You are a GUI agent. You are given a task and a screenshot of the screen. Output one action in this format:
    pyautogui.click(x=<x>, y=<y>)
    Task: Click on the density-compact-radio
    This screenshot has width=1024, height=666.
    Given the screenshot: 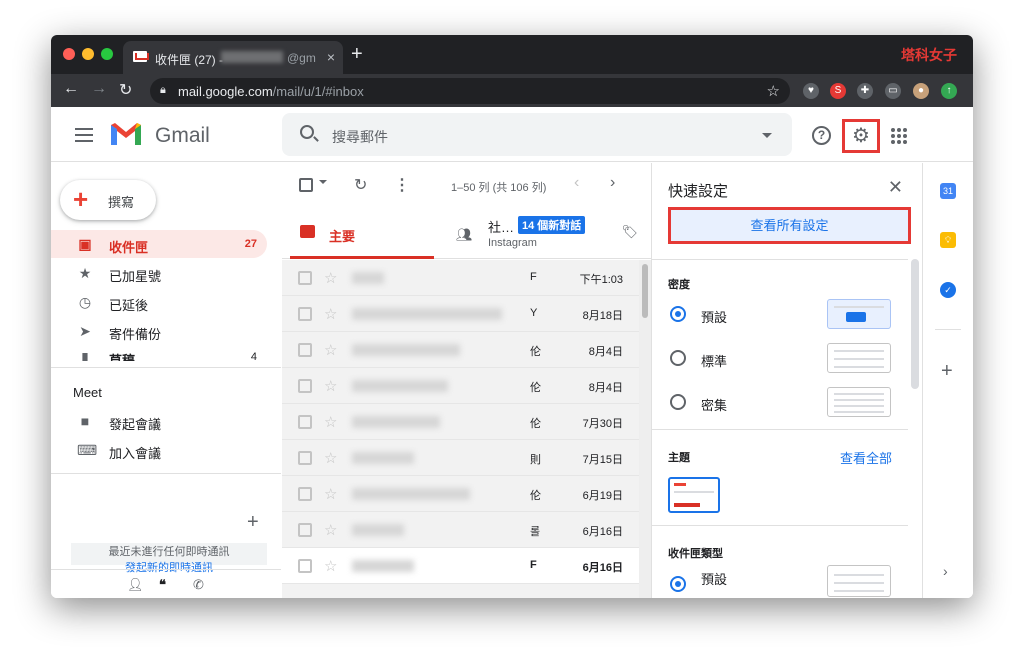 What is the action you would take?
    pyautogui.click(x=678, y=402)
    